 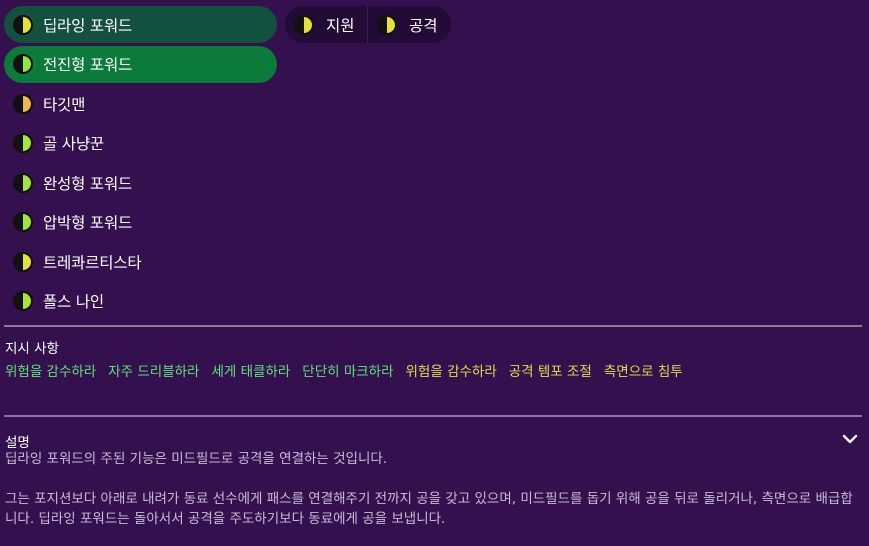 What do you see at coordinates (73, 144) in the screenshot?
I see `role-label: 골 사냥꾼` at bounding box center [73, 144].